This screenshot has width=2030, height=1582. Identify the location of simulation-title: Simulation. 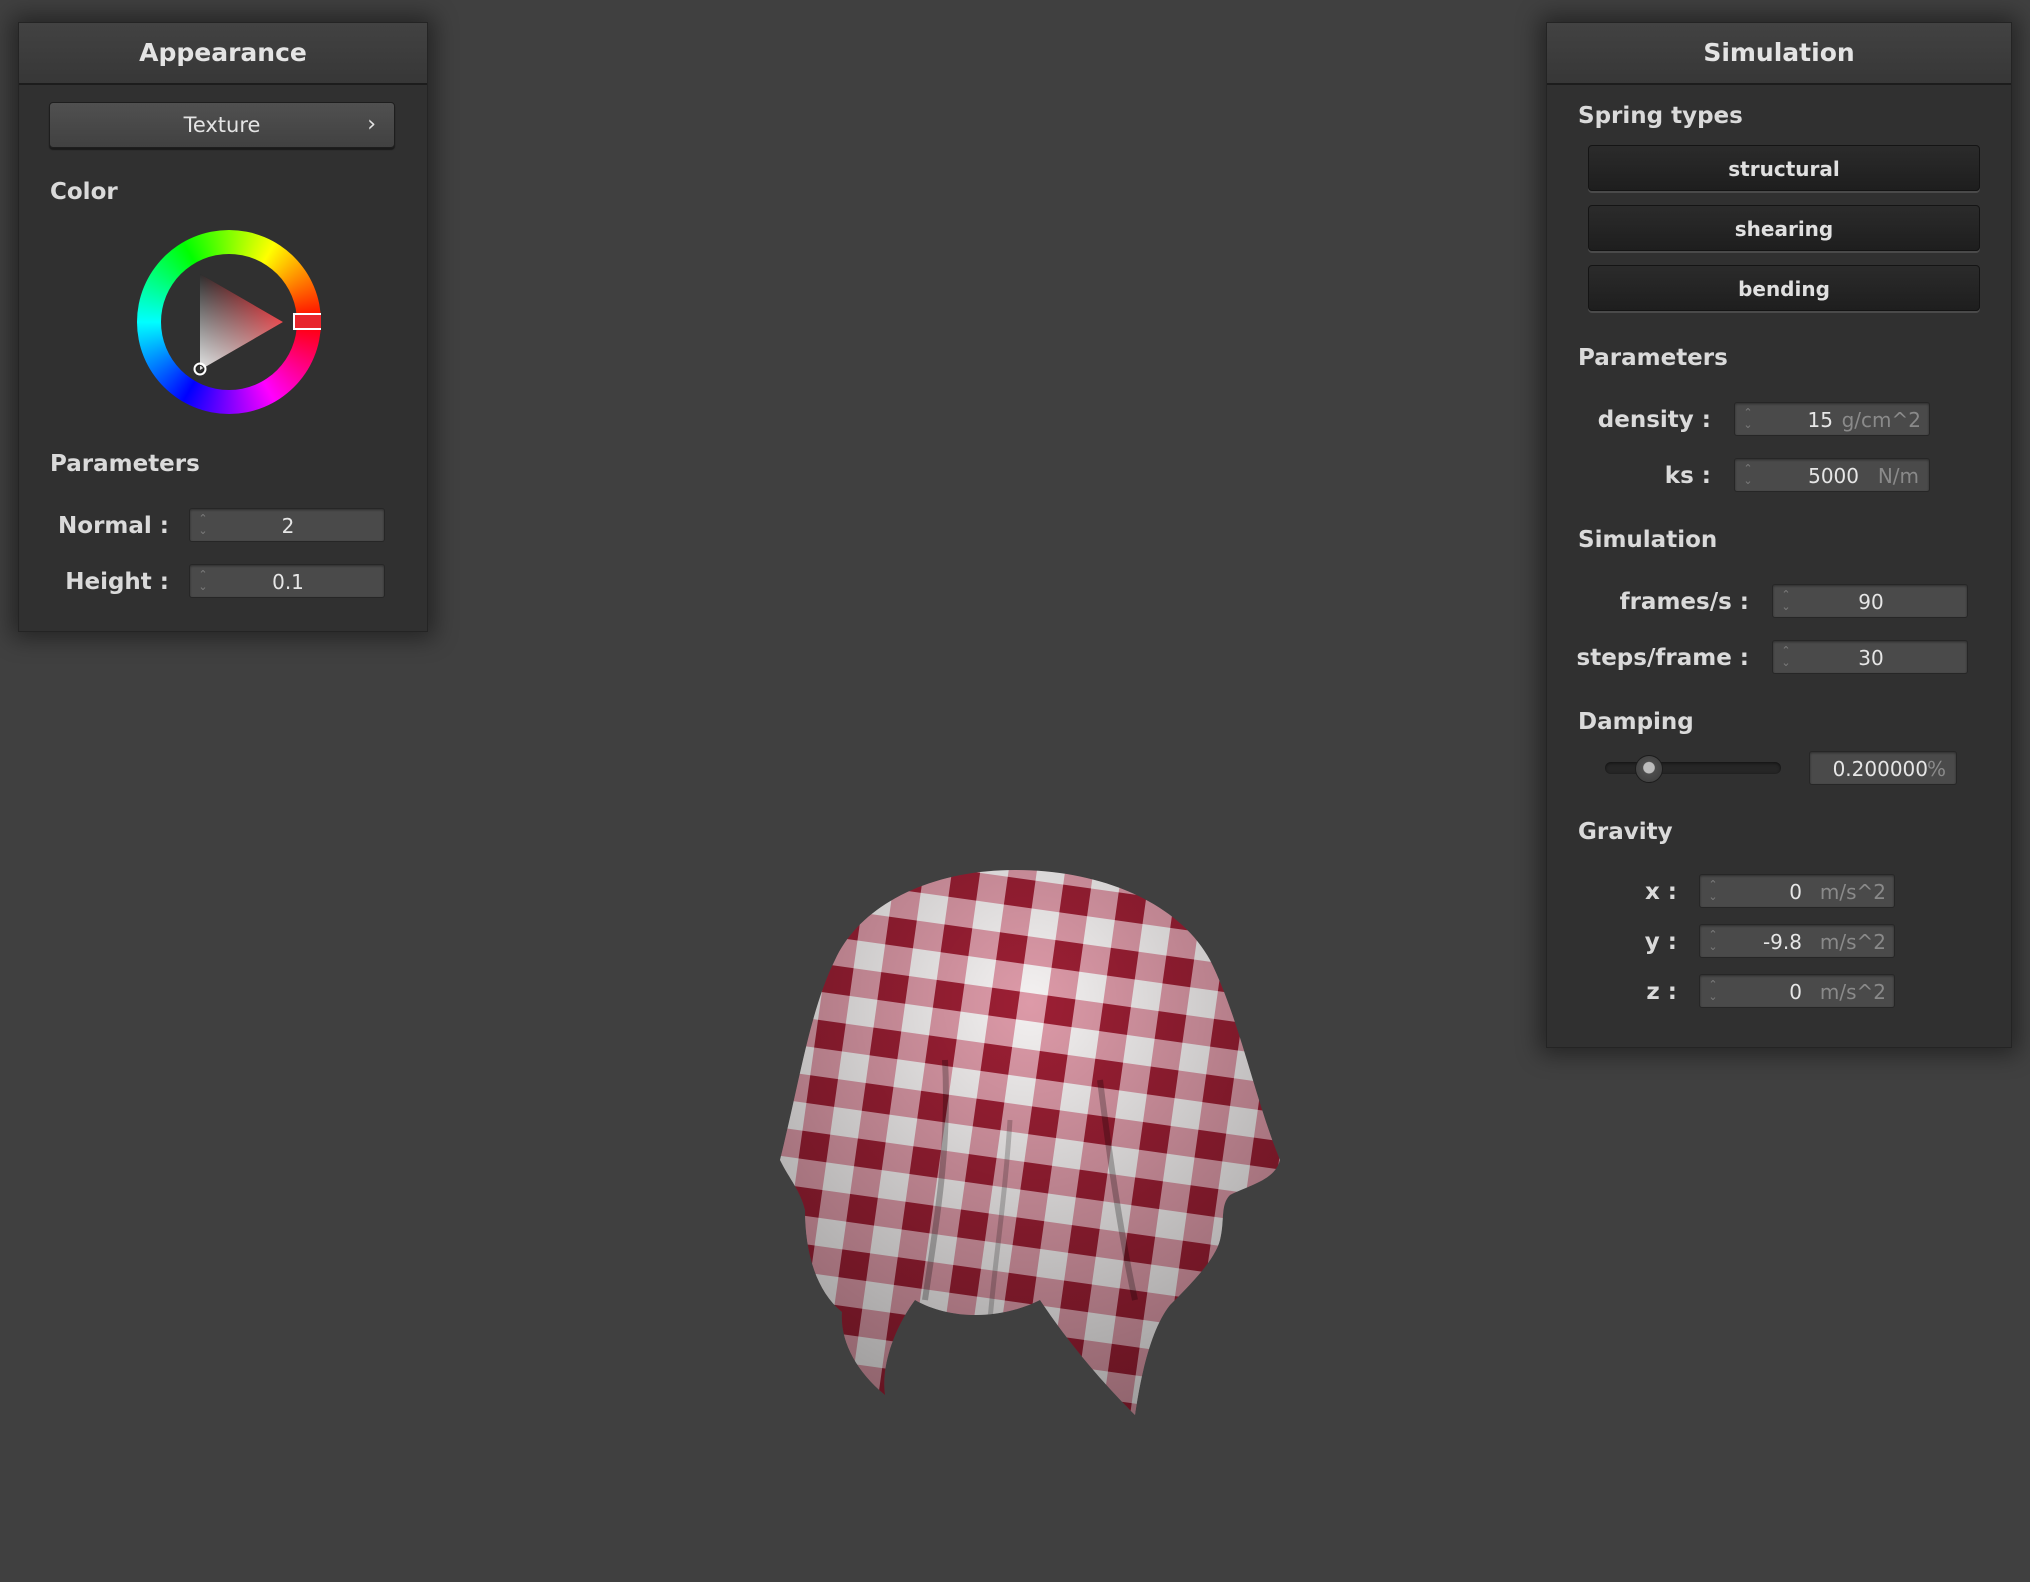
(1779, 54).